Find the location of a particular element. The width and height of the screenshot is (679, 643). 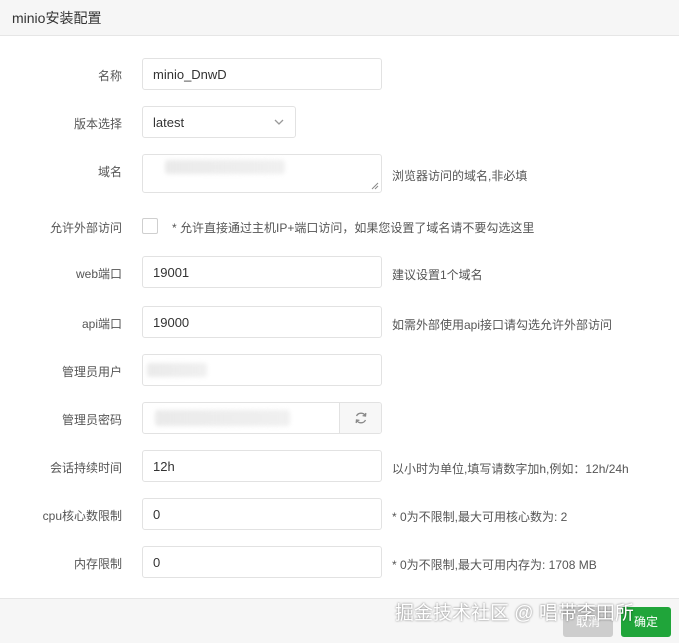

session-duration-label: 会话持续时间 is located at coordinates (85, 468).